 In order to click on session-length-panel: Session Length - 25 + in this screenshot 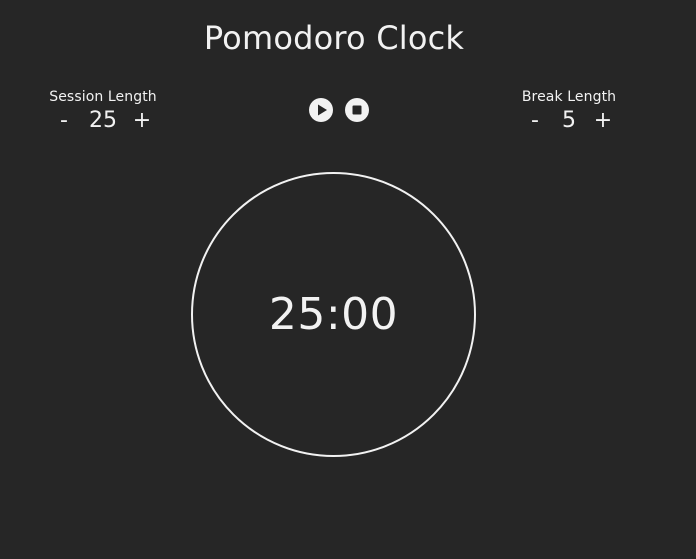, I will do `click(103, 111)`.